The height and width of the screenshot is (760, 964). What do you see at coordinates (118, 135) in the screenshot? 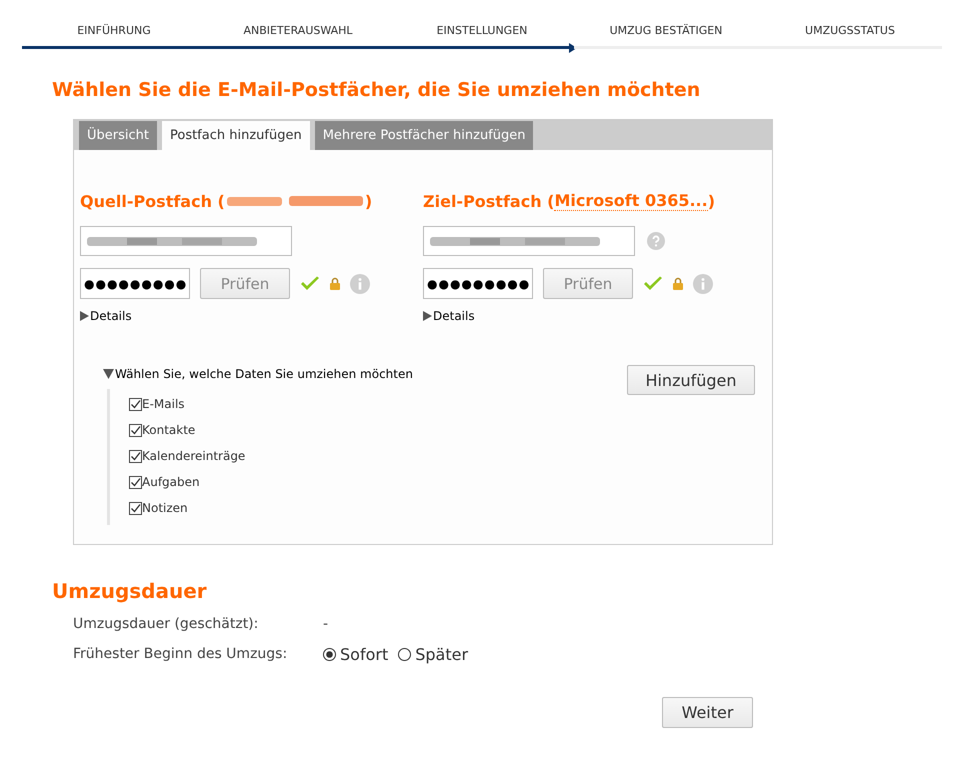
I see `tab: Übersicht` at bounding box center [118, 135].